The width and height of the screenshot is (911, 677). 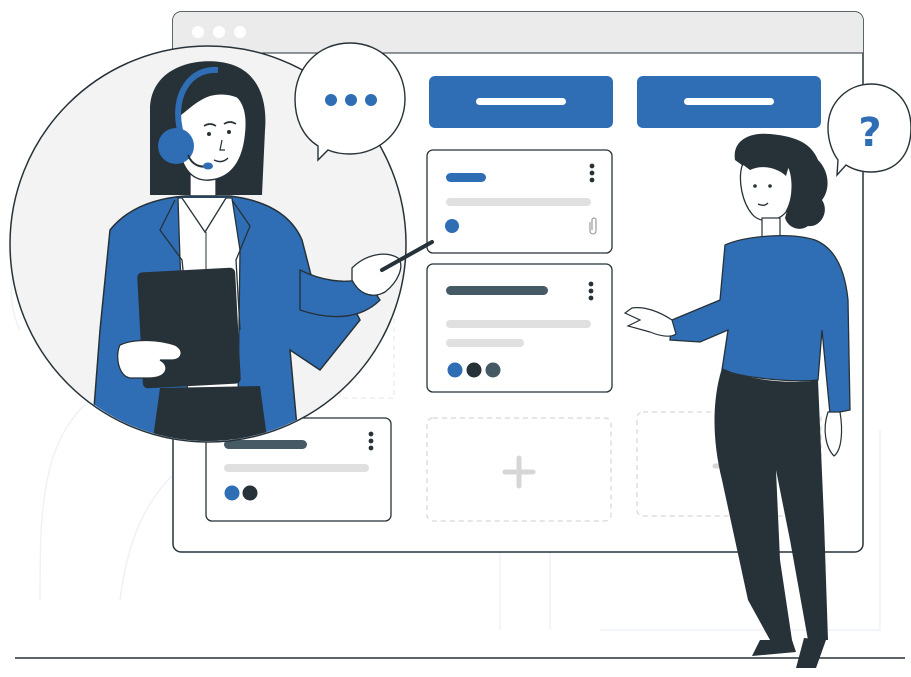 I want to click on ellipsis-icon, so click(x=351, y=100).